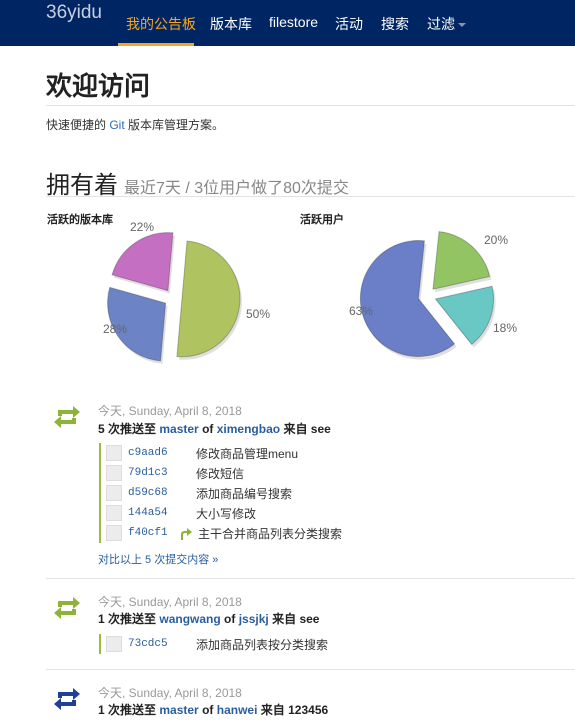  What do you see at coordinates (237, 710) in the screenshot?
I see `repo-link: hanwei` at bounding box center [237, 710].